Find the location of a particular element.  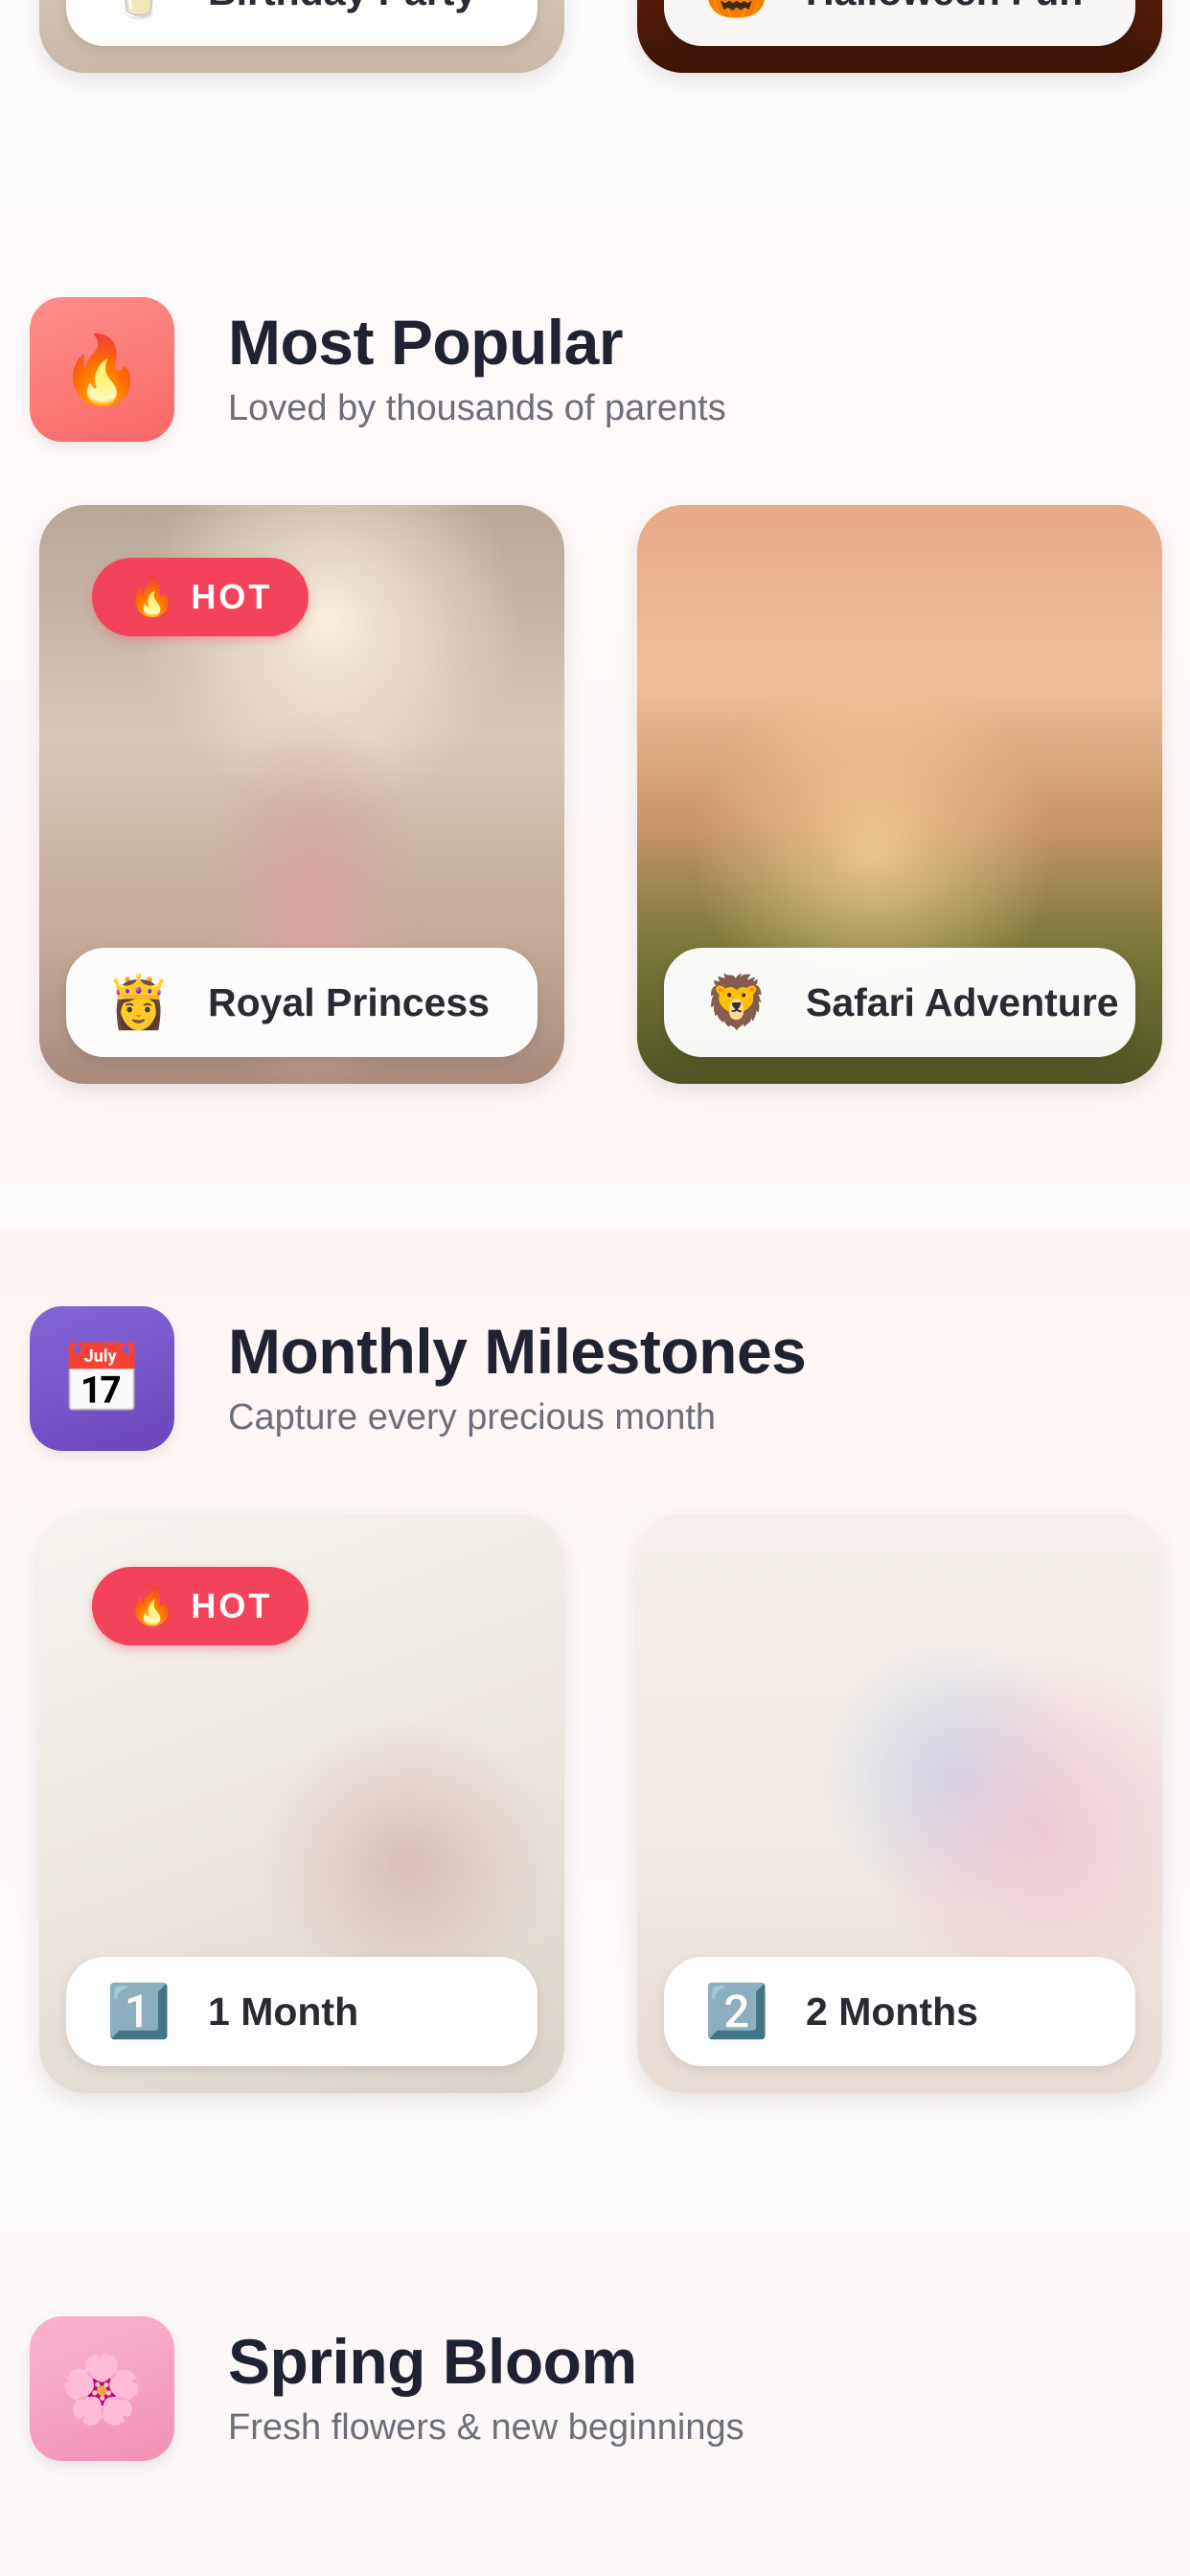

theme-label-pill: 🎃 Halloween Fun is located at coordinates (900, 23).